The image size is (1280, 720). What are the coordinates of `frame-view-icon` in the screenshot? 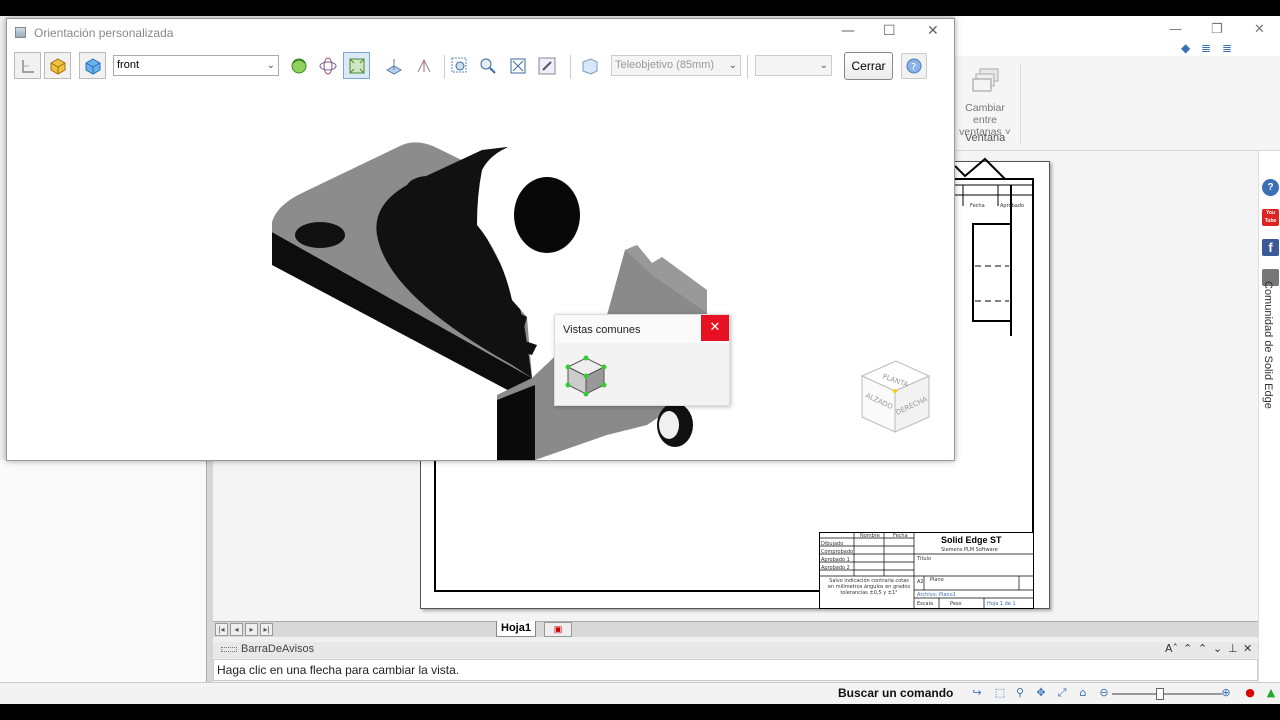 It's located at (356, 65).